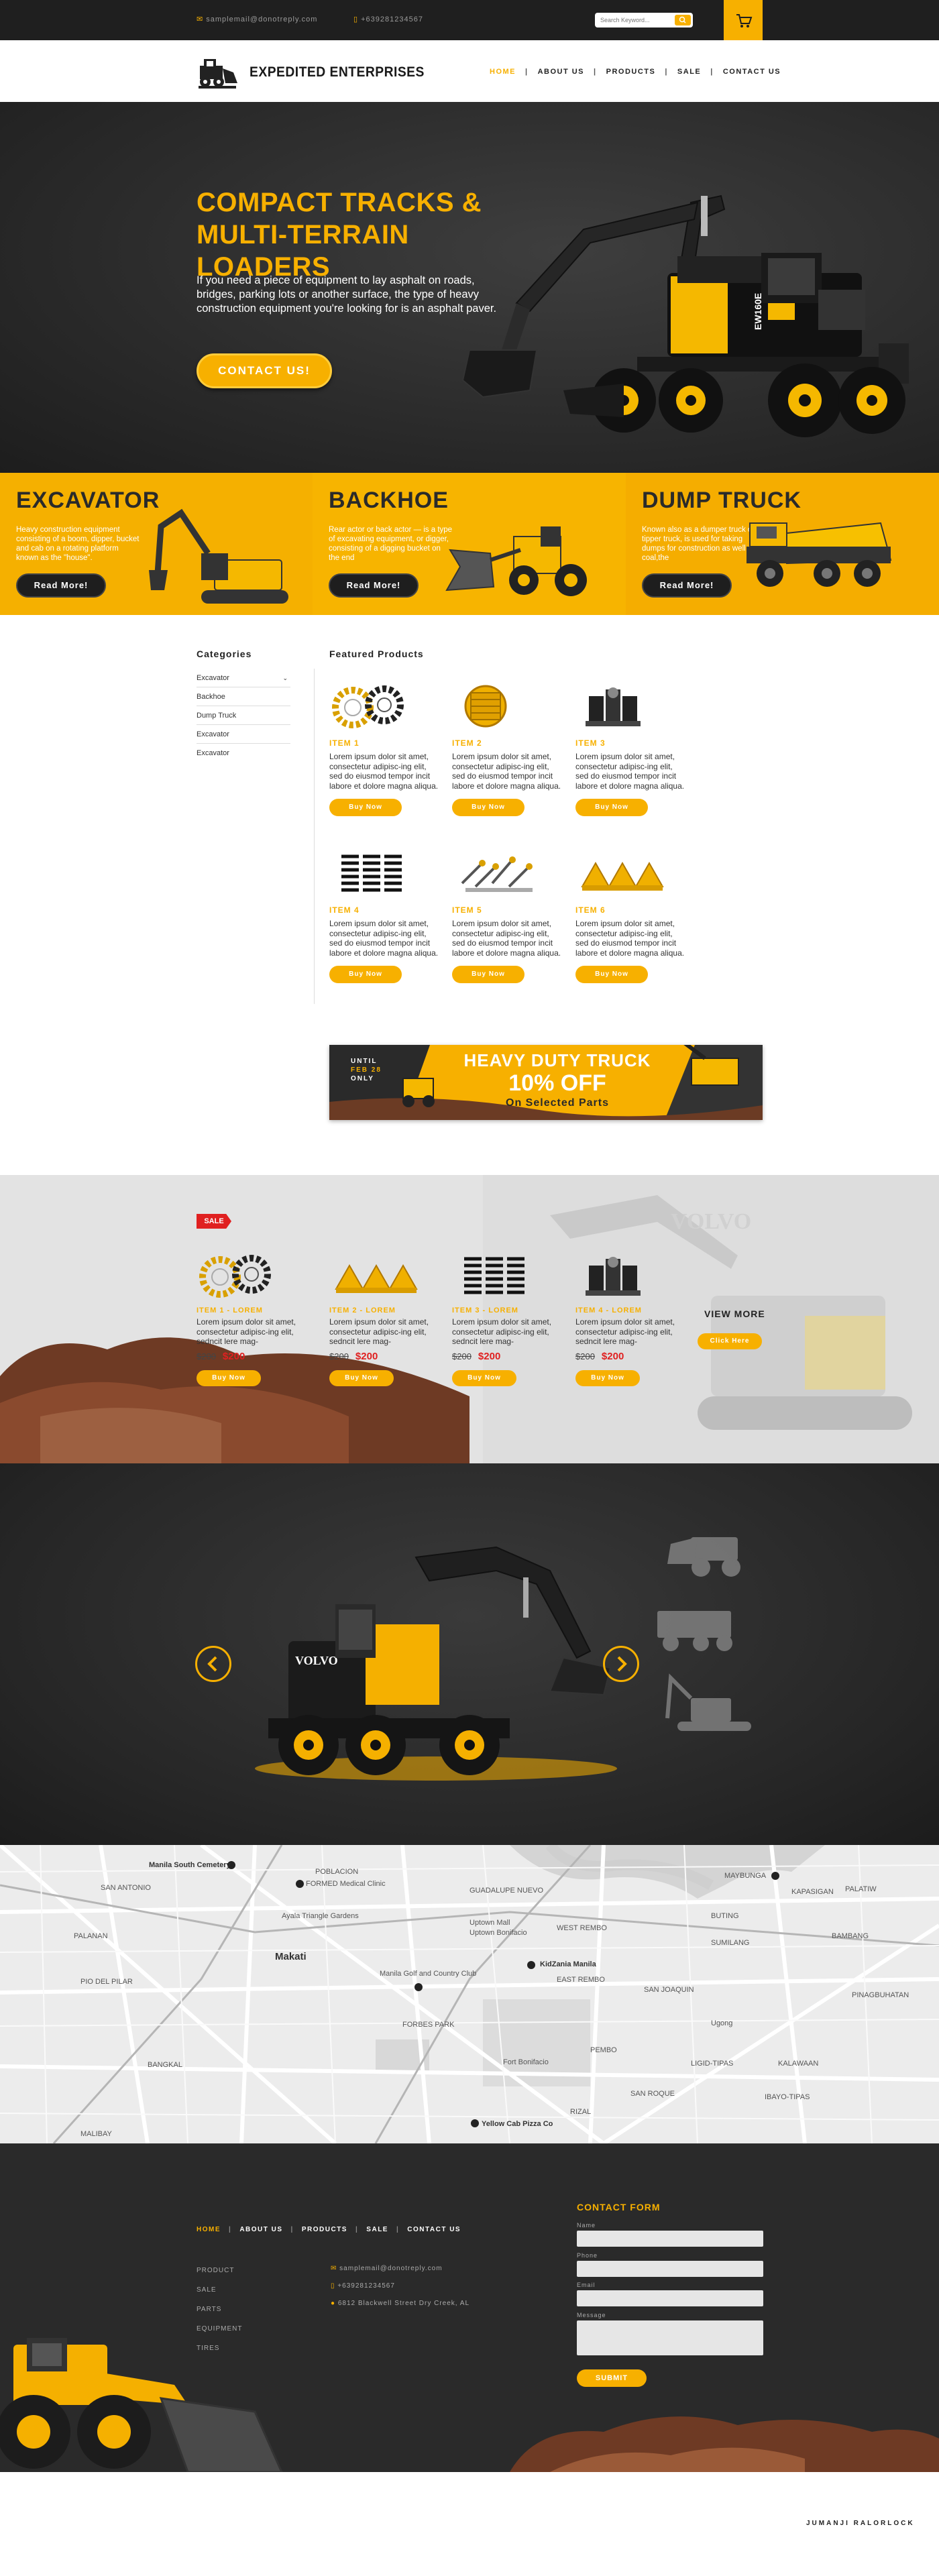 The image size is (939, 2576). What do you see at coordinates (581, 2112) in the screenshot?
I see `map-label: RIZAL` at bounding box center [581, 2112].